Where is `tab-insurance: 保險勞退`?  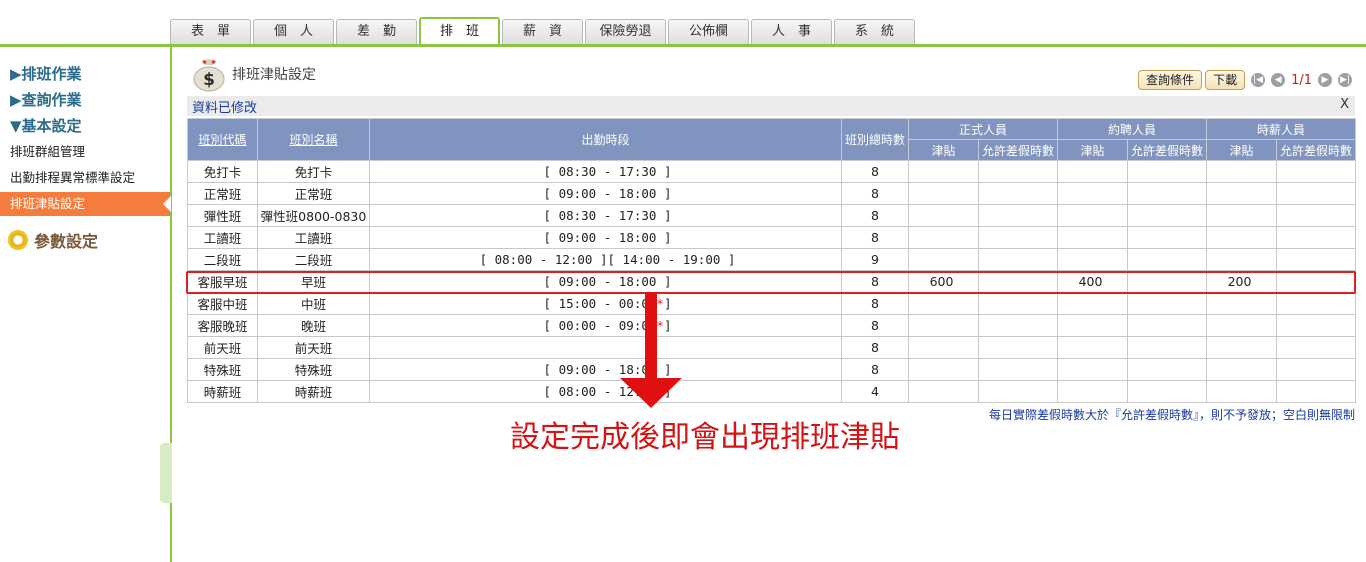
tab-insurance: 保險勞退 is located at coordinates (625, 31).